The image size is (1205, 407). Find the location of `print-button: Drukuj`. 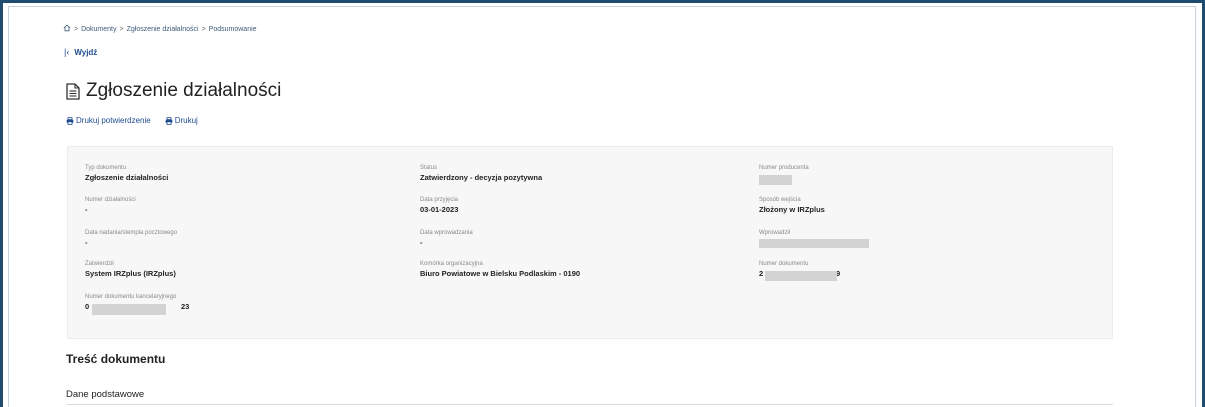

print-button: Drukuj is located at coordinates (181, 120).